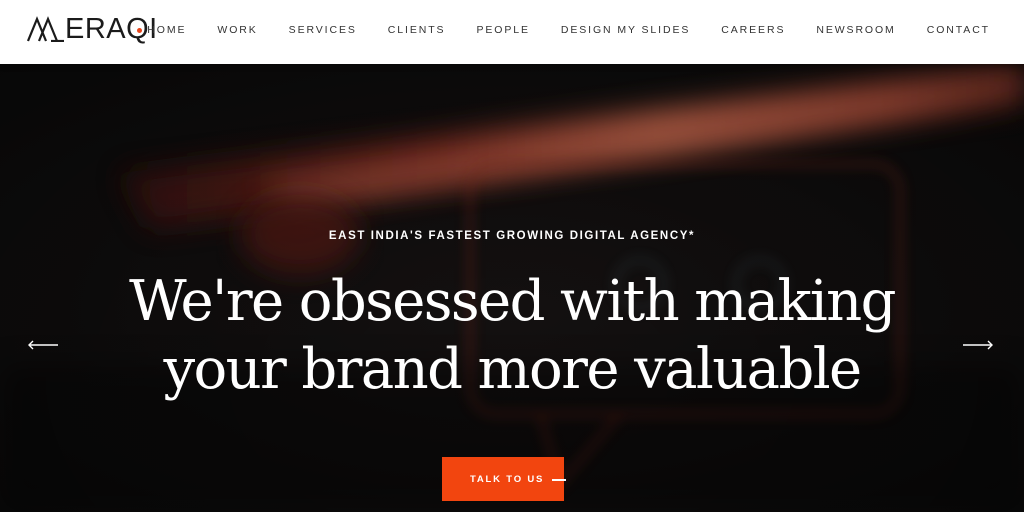  What do you see at coordinates (625, 30) in the screenshot?
I see `nav-item-design-my-slides: DESIGN MY SLIDES` at bounding box center [625, 30].